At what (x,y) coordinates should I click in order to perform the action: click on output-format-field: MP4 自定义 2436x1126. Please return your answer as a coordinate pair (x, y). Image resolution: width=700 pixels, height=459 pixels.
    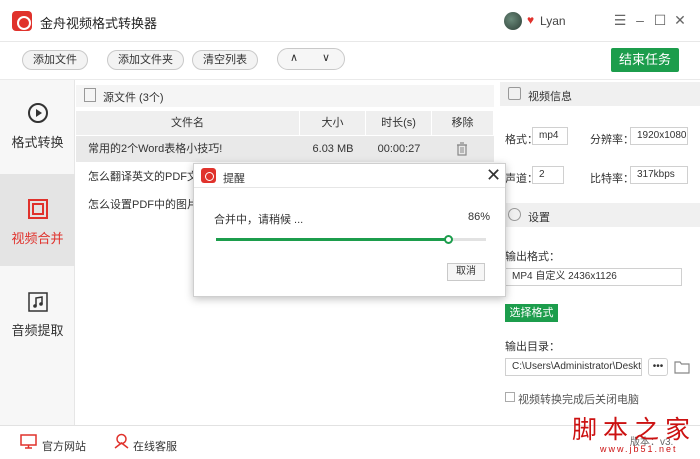
    Looking at the image, I should click on (593, 277).